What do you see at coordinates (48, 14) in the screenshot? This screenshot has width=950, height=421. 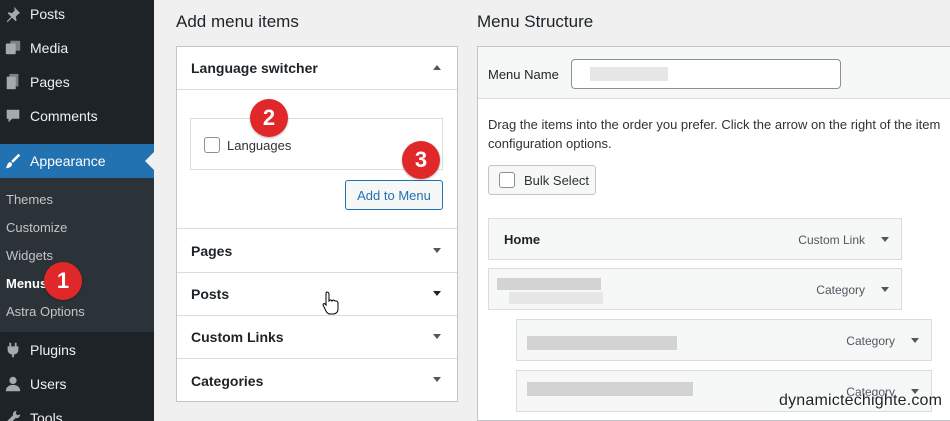 I see `nav-posts-label: Posts` at bounding box center [48, 14].